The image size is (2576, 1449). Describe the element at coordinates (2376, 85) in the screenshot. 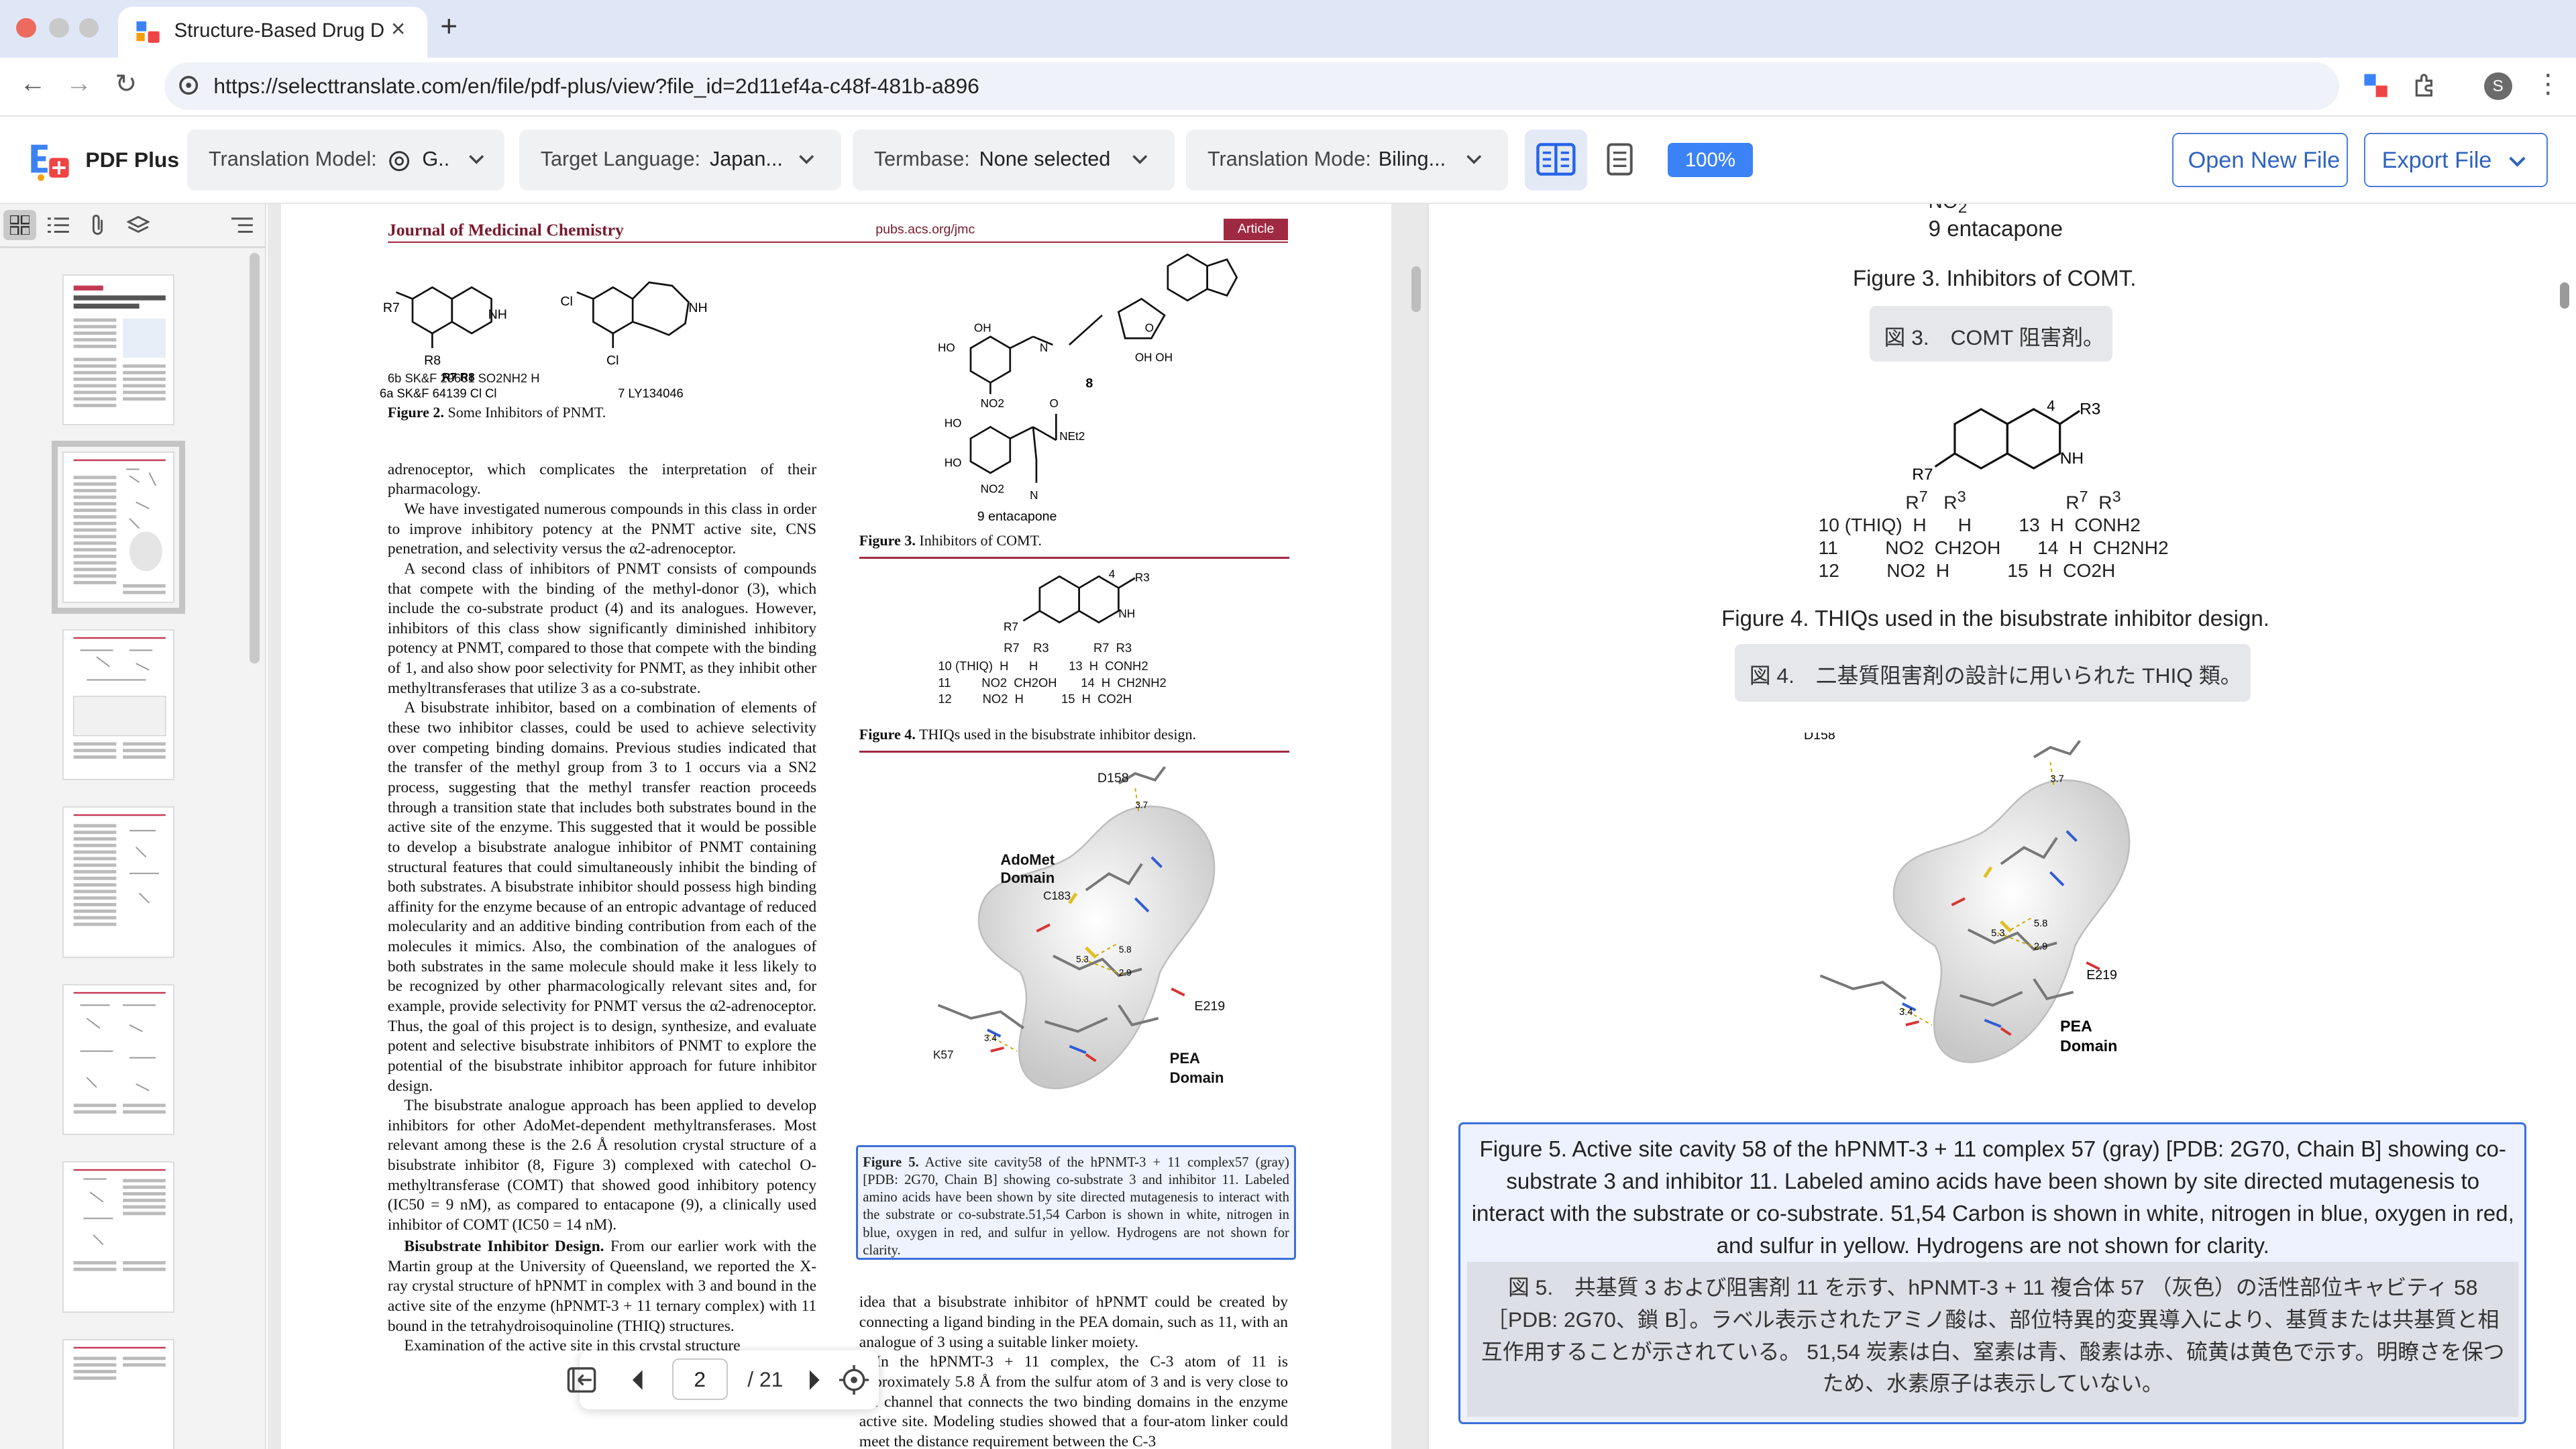

I see `translate-extension-icon` at that location.